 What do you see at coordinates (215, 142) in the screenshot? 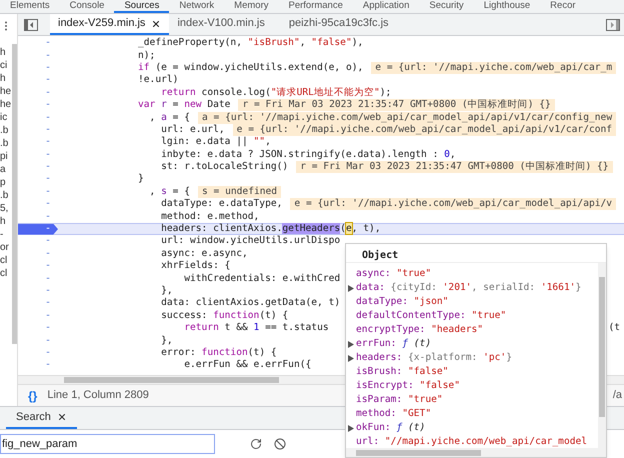
I see `code-line: lgin: e.data || "",` at bounding box center [215, 142].